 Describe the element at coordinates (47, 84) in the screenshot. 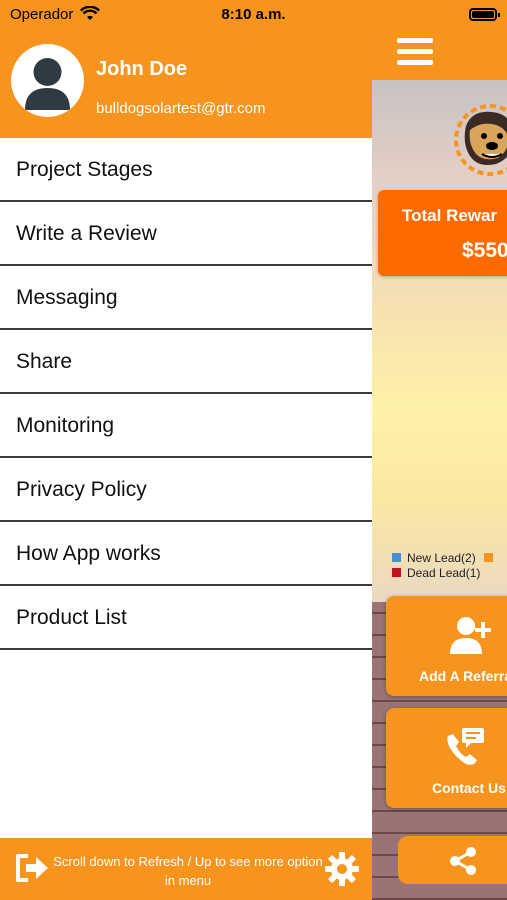

I see `user-silhouette-icon` at that location.